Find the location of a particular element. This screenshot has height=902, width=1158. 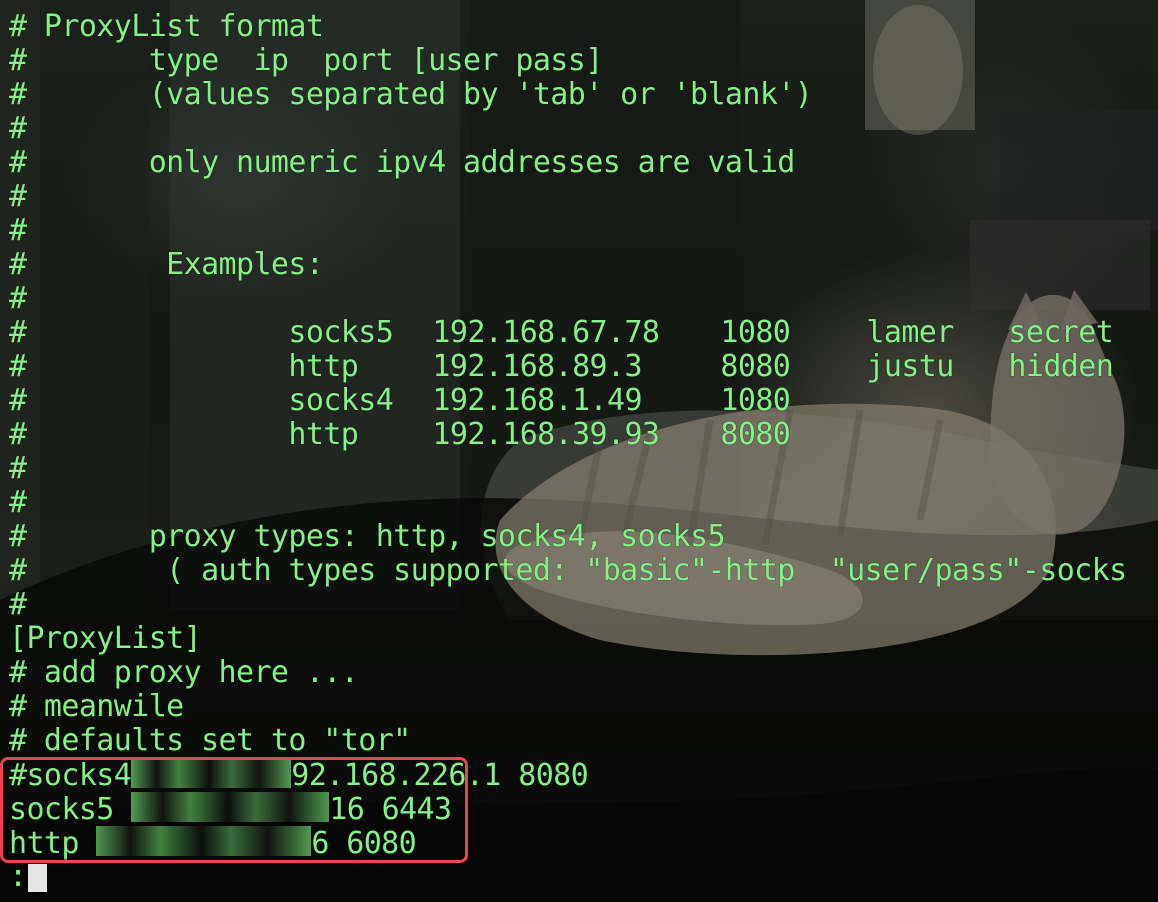

example-user: lamer is located at coordinates (910, 332).